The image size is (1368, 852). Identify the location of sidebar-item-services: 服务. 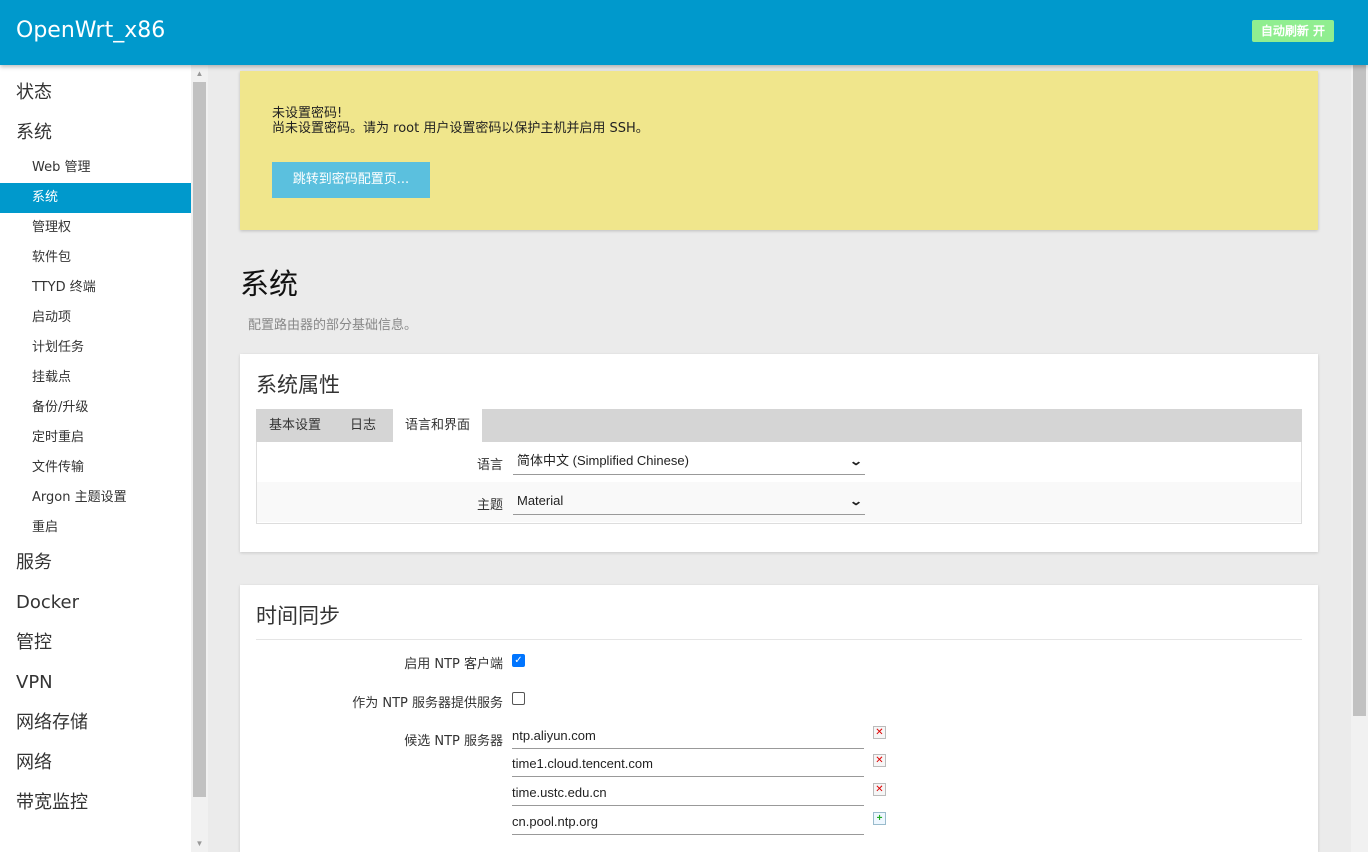
(95, 563).